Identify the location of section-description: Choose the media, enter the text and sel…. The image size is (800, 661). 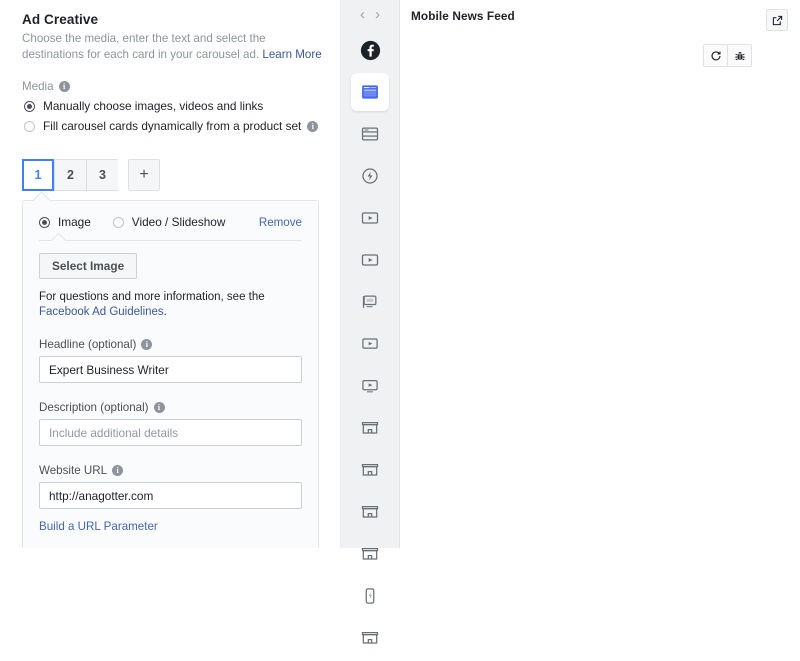
(172, 46).